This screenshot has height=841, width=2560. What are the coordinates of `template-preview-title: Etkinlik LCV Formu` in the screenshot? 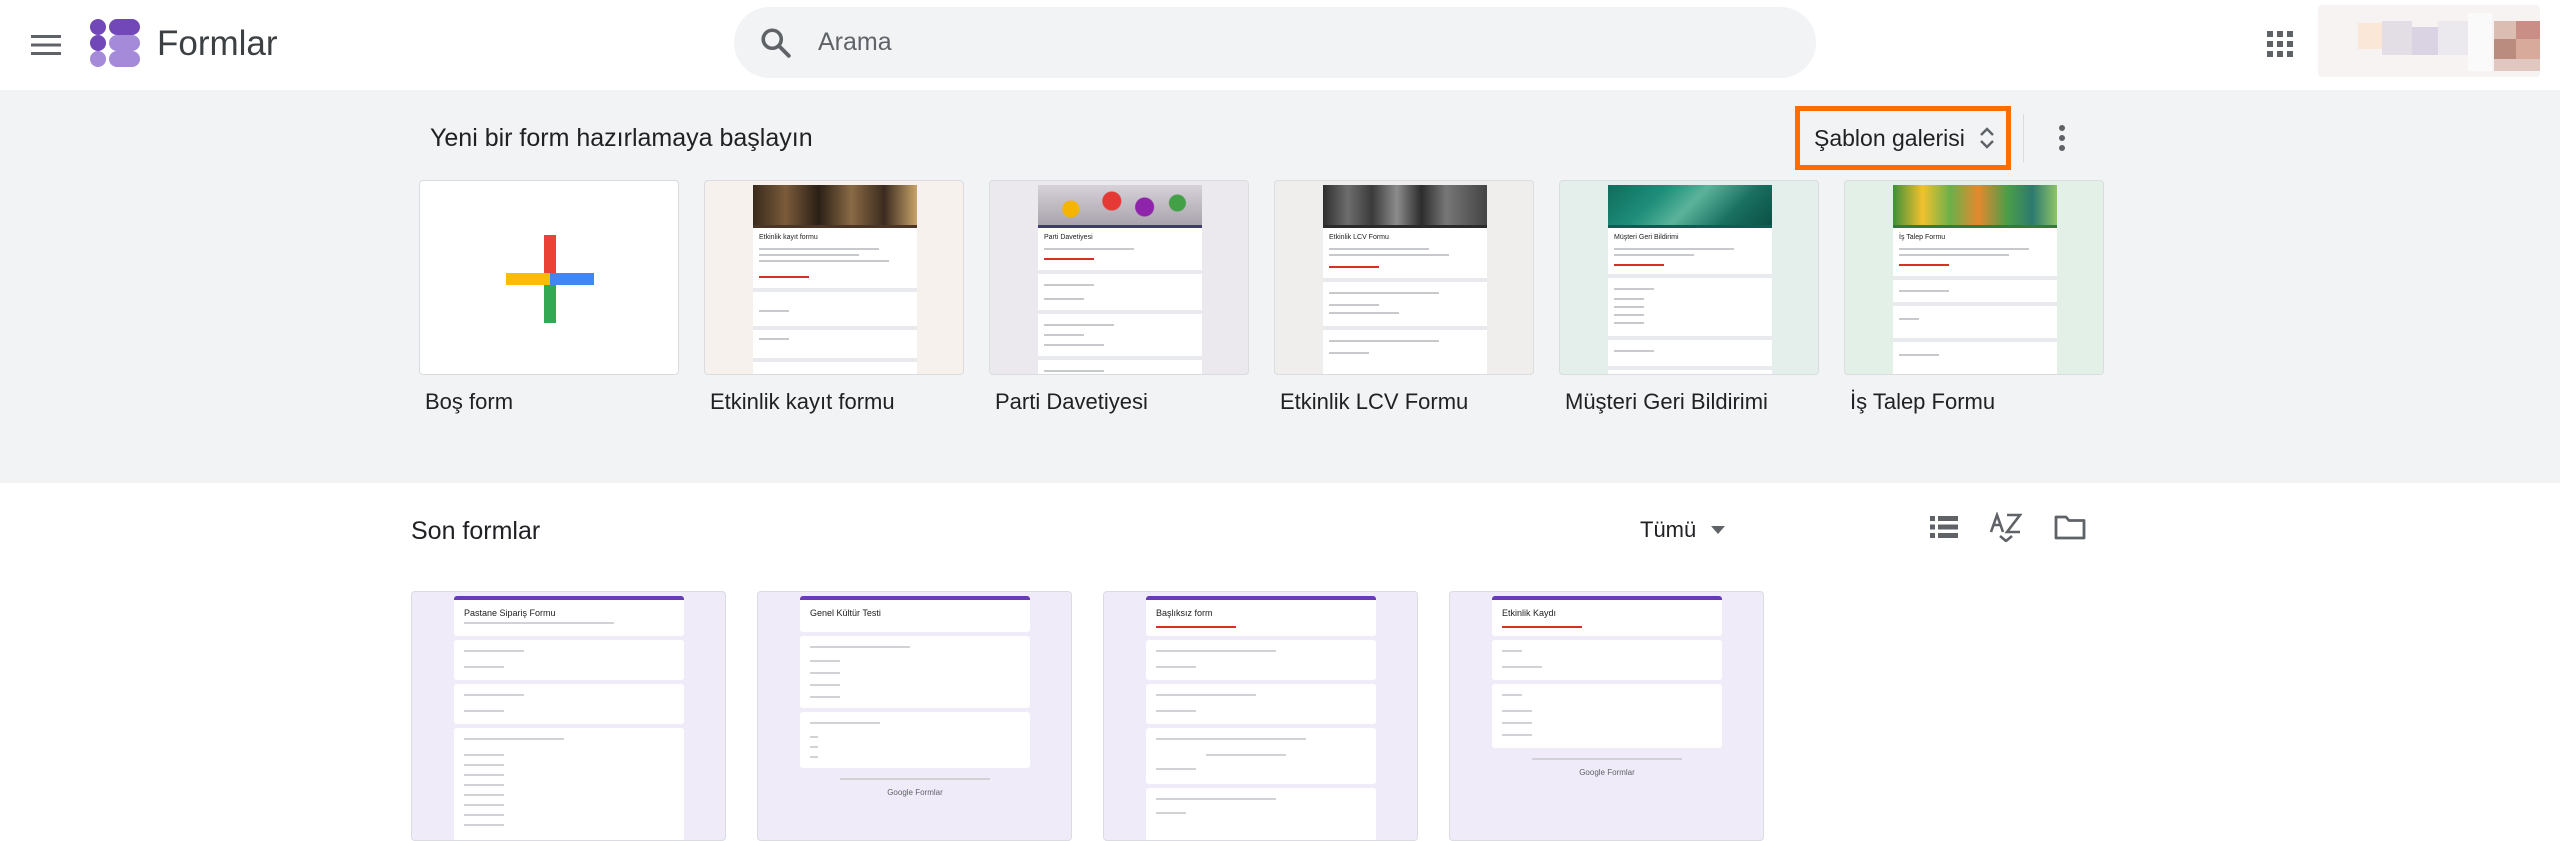 It's located at (1359, 237).